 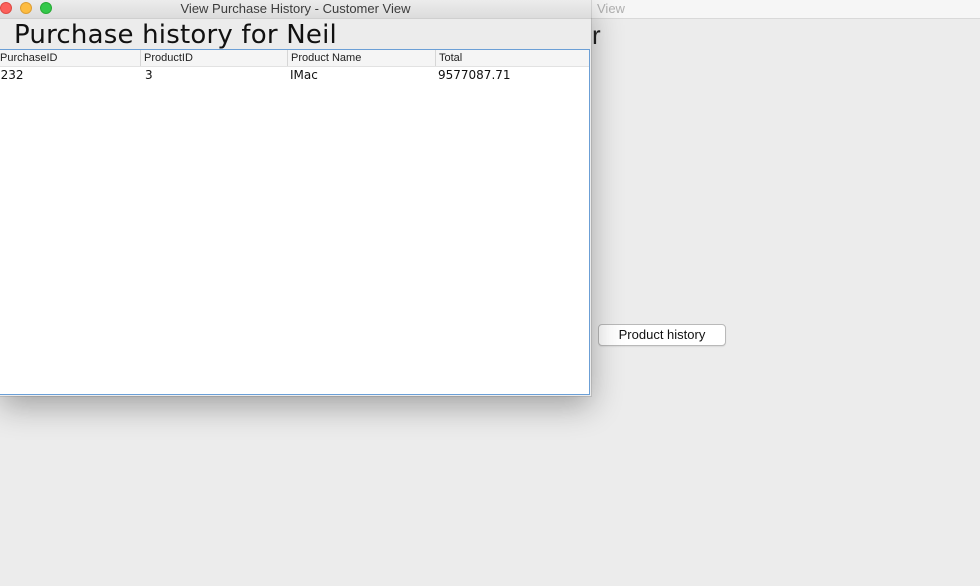 What do you see at coordinates (304, 75) in the screenshot?
I see `cell-product-name: IMac` at bounding box center [304, 75].